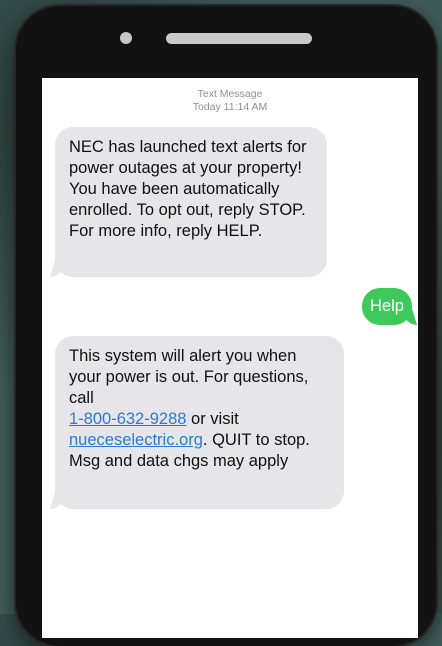  What do you see at coordinates (136, 440) in the screenshot?
I see `website-link: nueceselectric.org` at bounding box center [136, 440].